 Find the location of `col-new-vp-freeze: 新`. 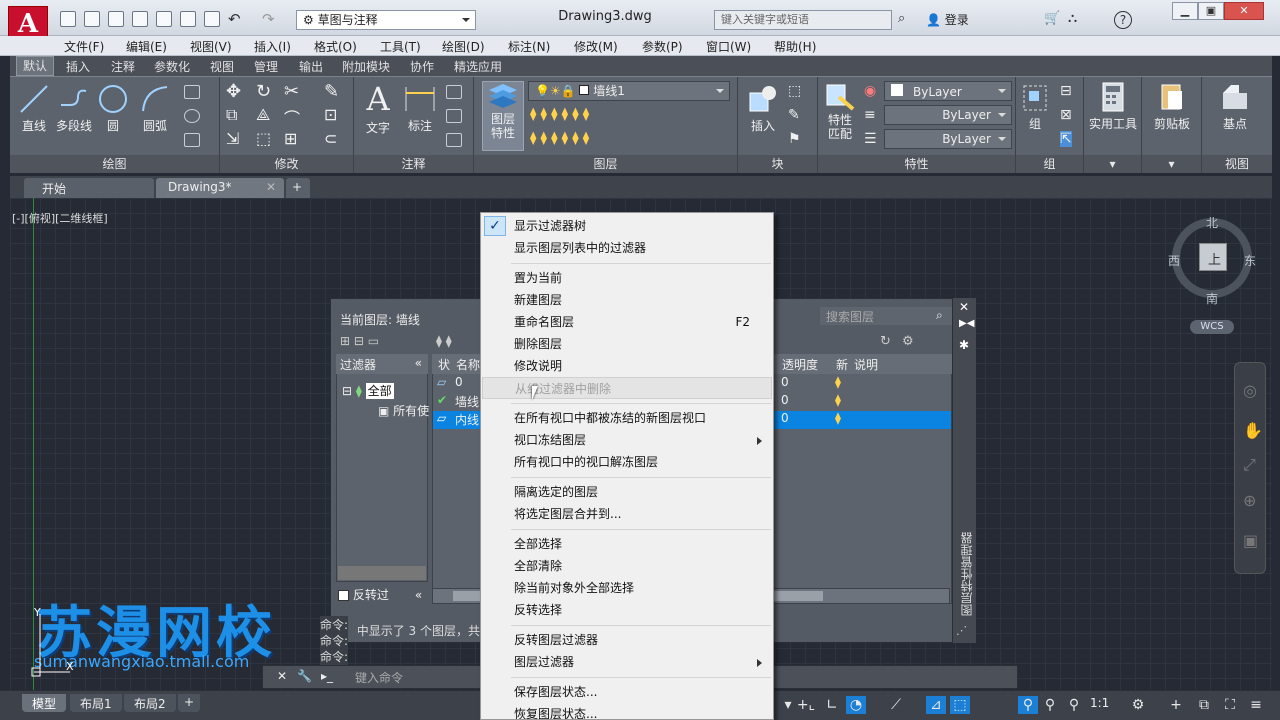

col-new-vp-freeze: 新 is located at coordinates (842, 364).